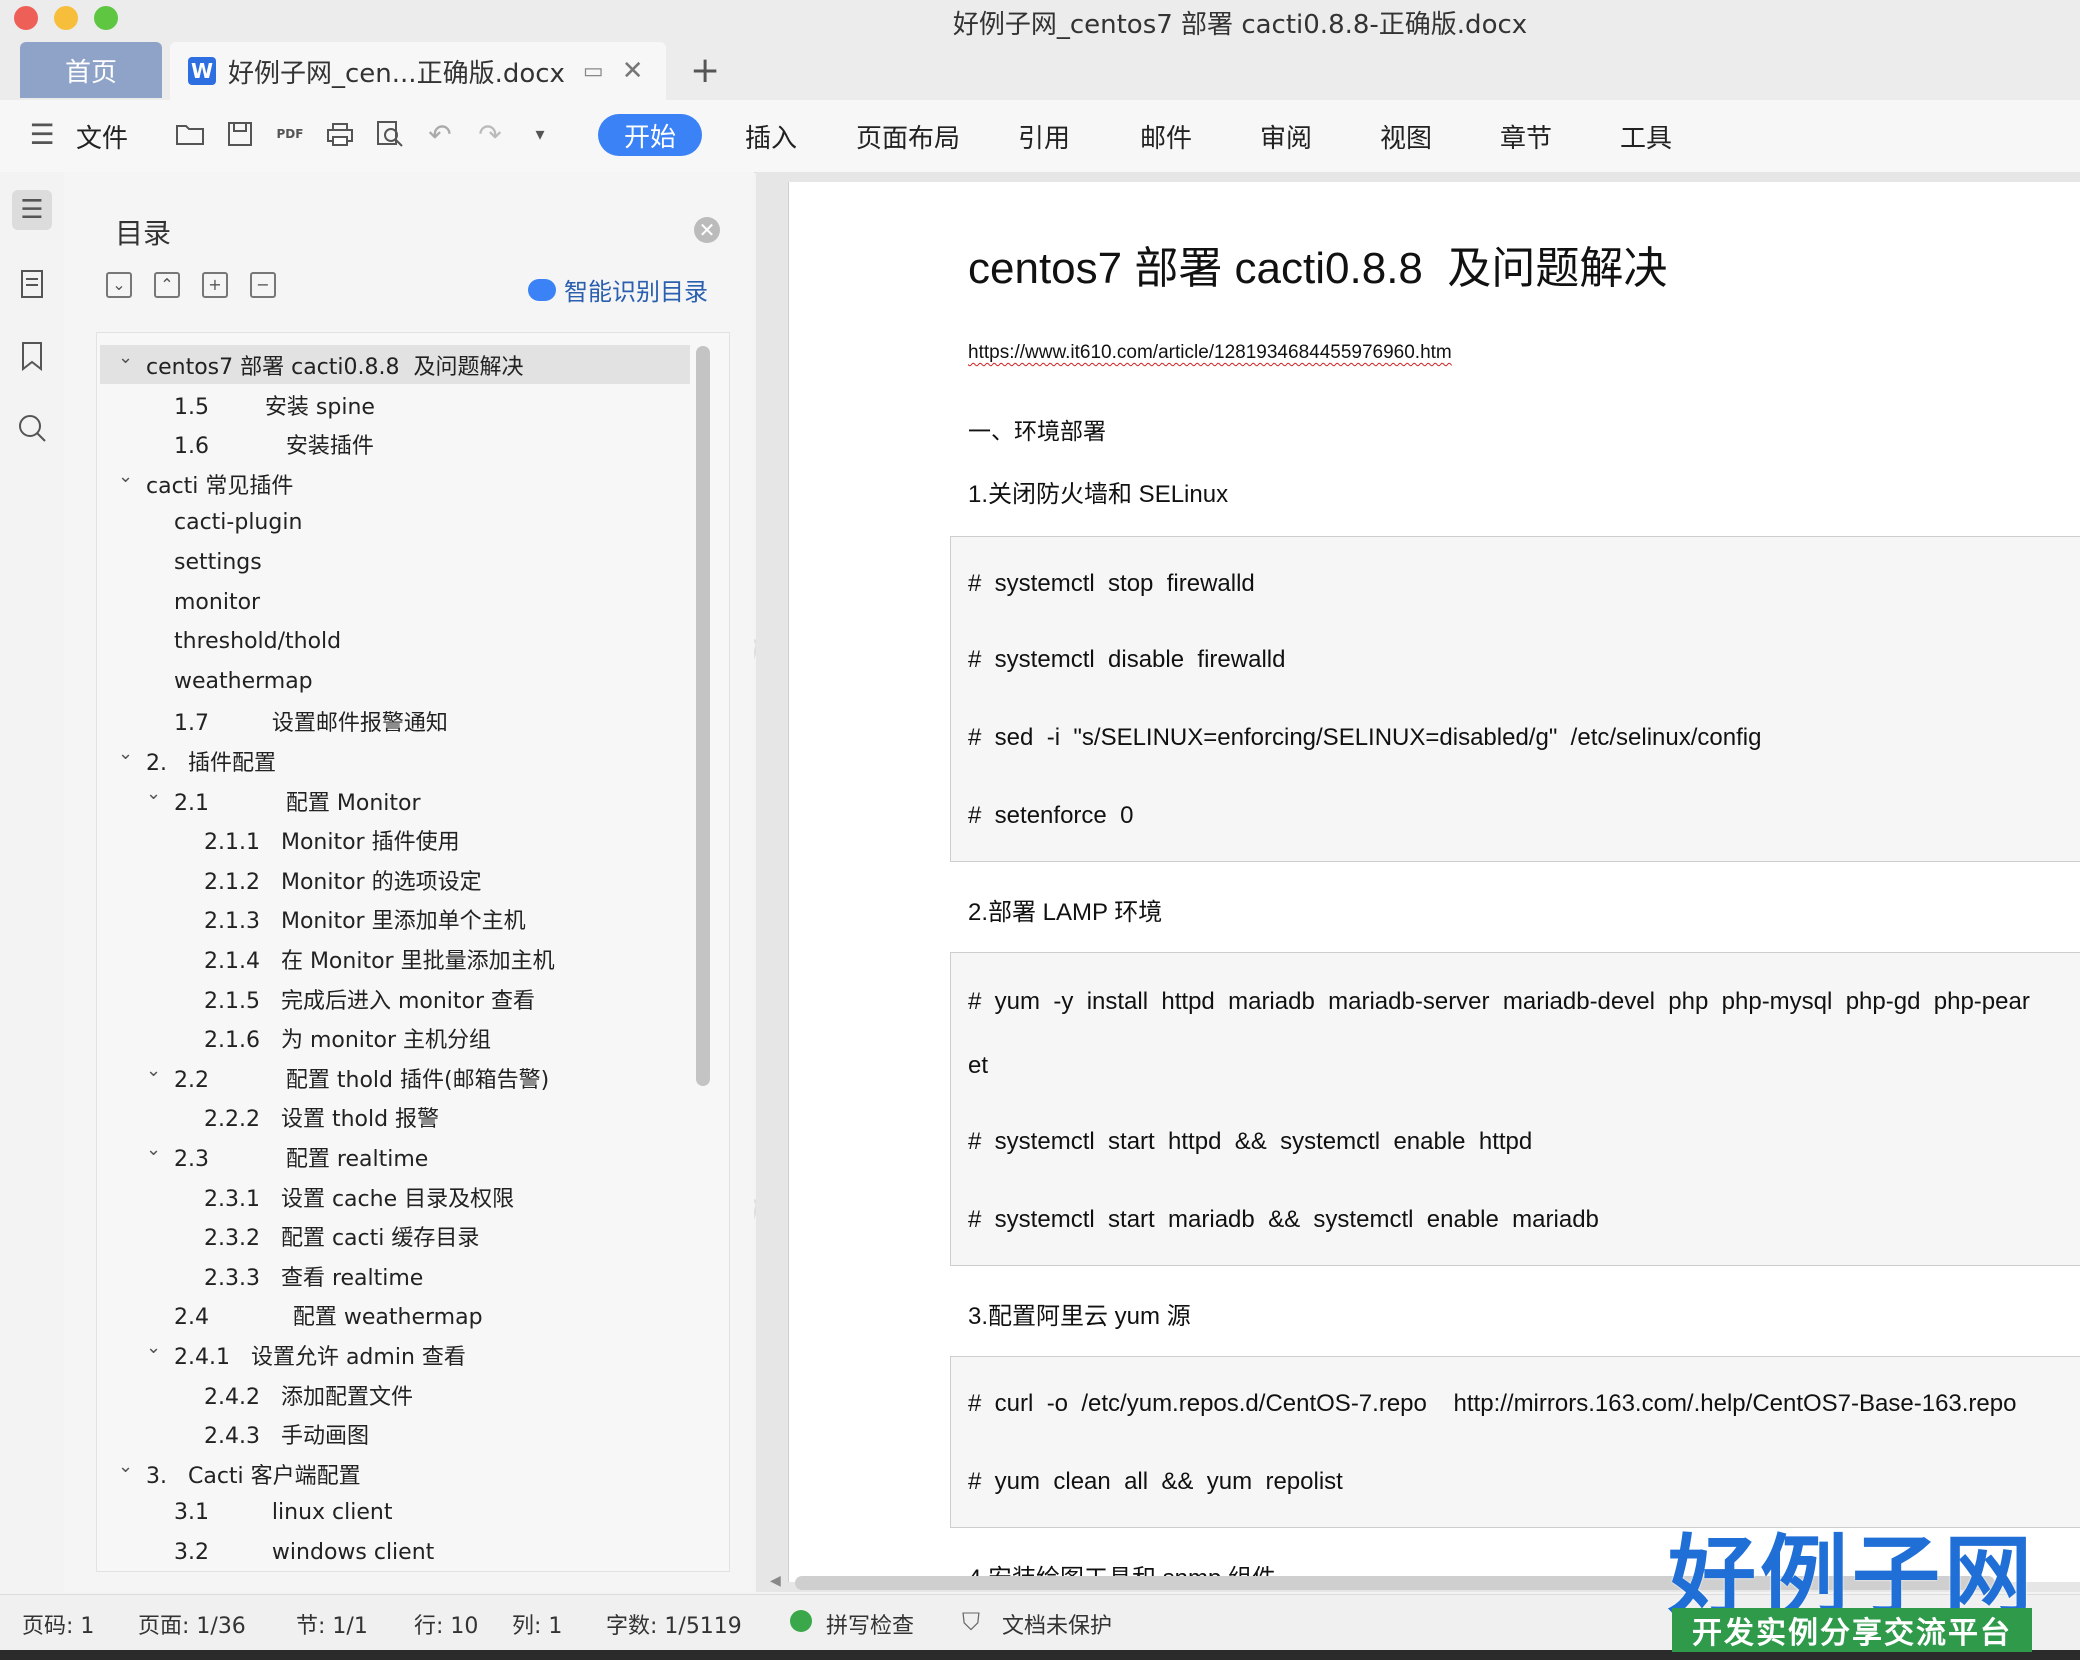  What do you see at coordinates (775, 1581) in the screenshot?
I see `scroll-left-icon: ◀` at bounding box center [775, 1581].